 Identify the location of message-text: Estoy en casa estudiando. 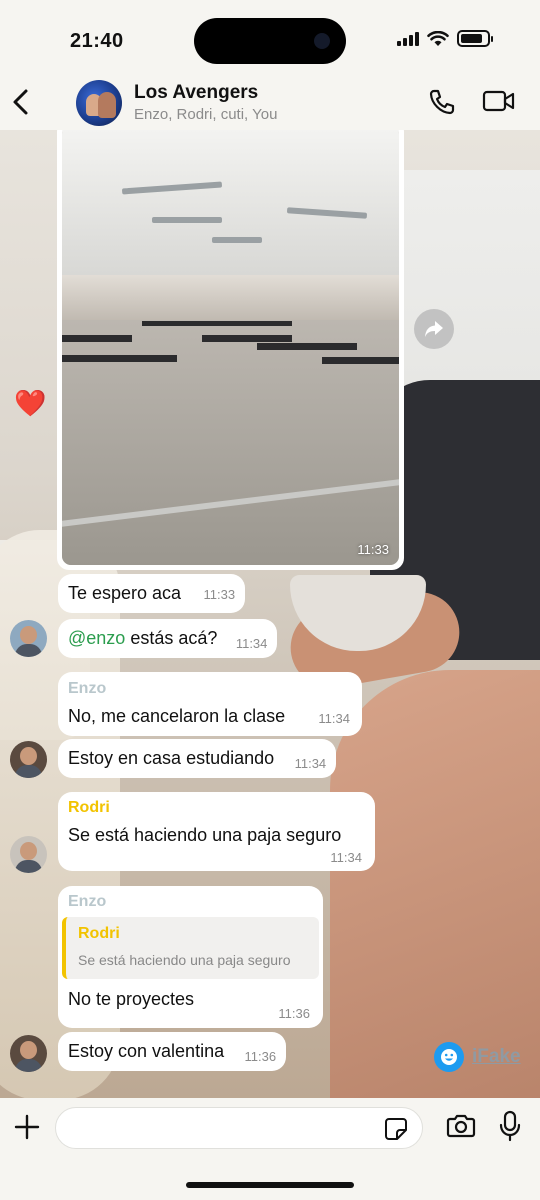
(171, 758).